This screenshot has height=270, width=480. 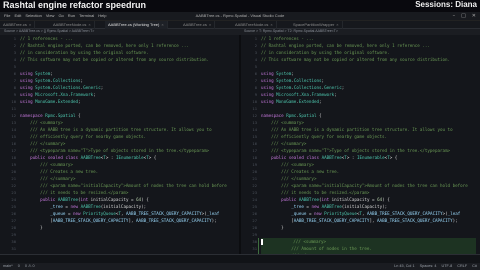 I want to click on problems-item: 0 ⚠ 0, so click(x=30, y=266).